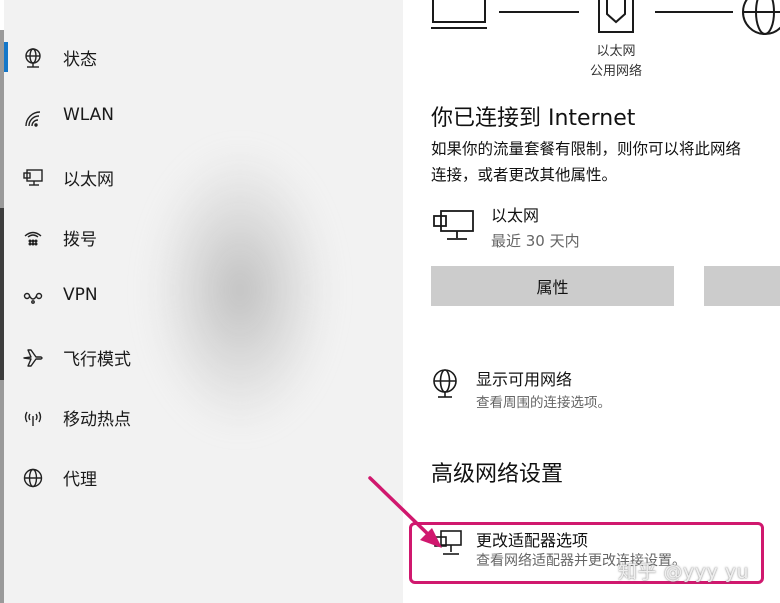  Describe the element at coordinates (80, 295) in the screenshot. I see `sidebar-item-label: VPN` at that location.